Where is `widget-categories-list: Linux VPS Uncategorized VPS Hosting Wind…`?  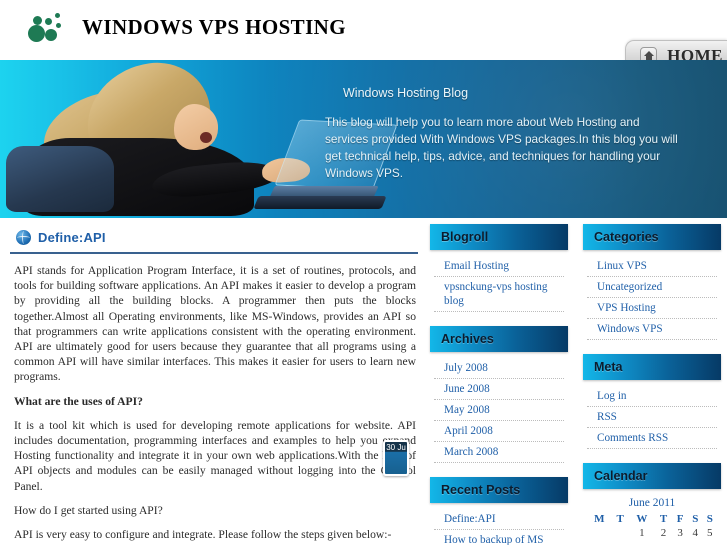 widget-categories-list: Linux VPS Uncategorized VPS Hosting Wind… is located at coordinates (652, 295).